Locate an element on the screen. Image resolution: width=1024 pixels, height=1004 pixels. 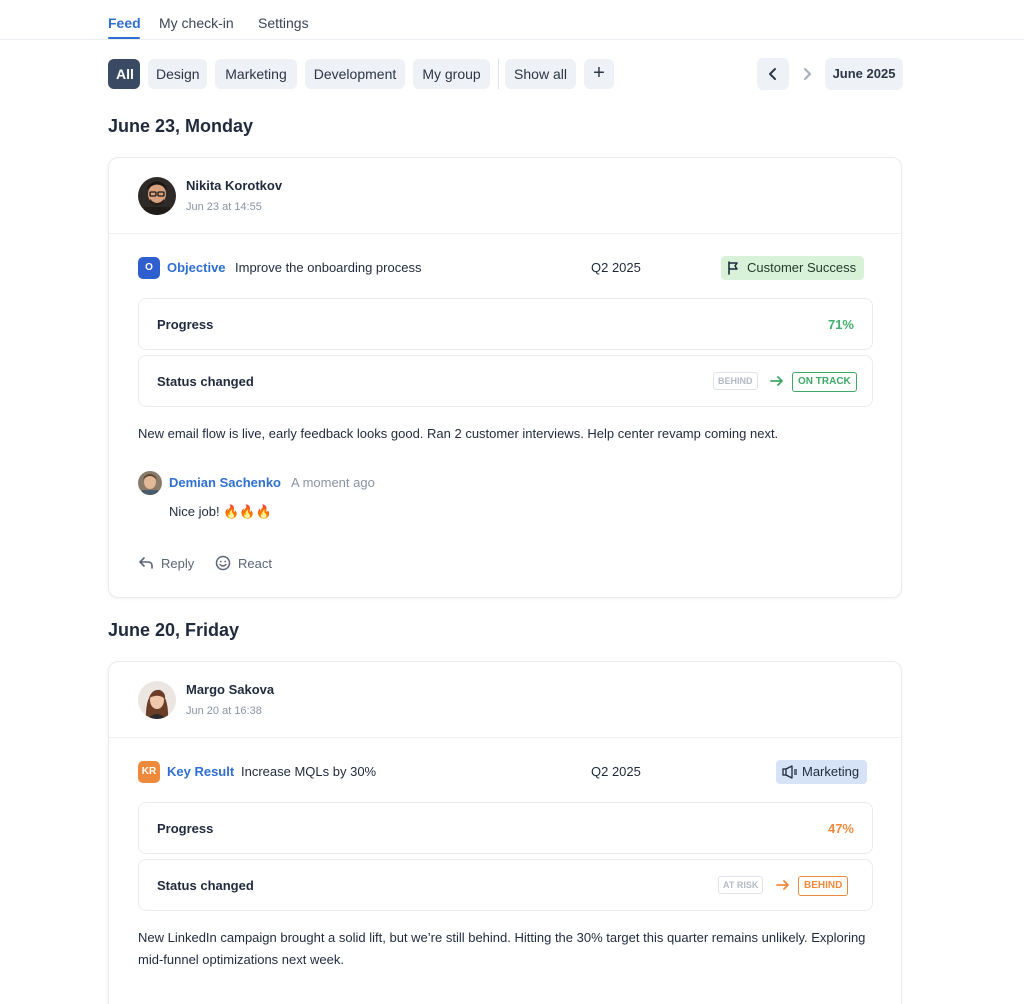
month-label: June 2025 is located at coordinates (864, 73).